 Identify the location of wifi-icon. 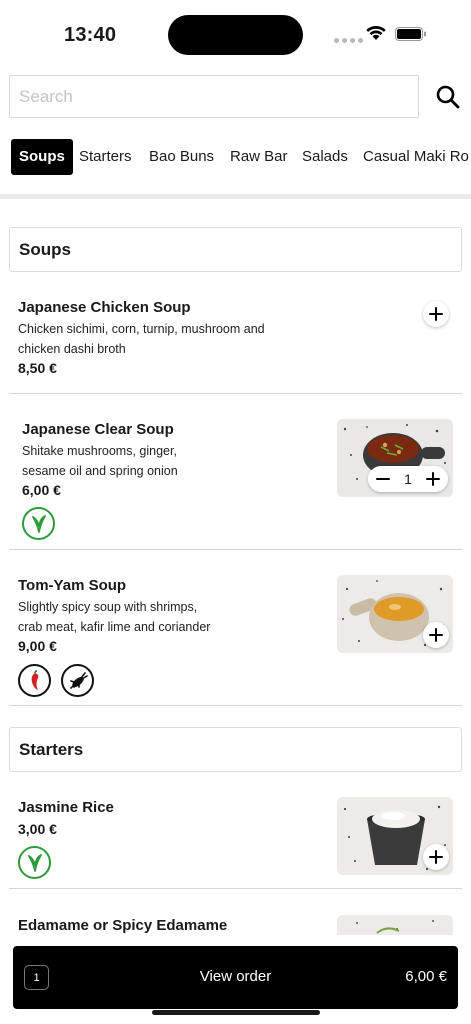
(376, 33).